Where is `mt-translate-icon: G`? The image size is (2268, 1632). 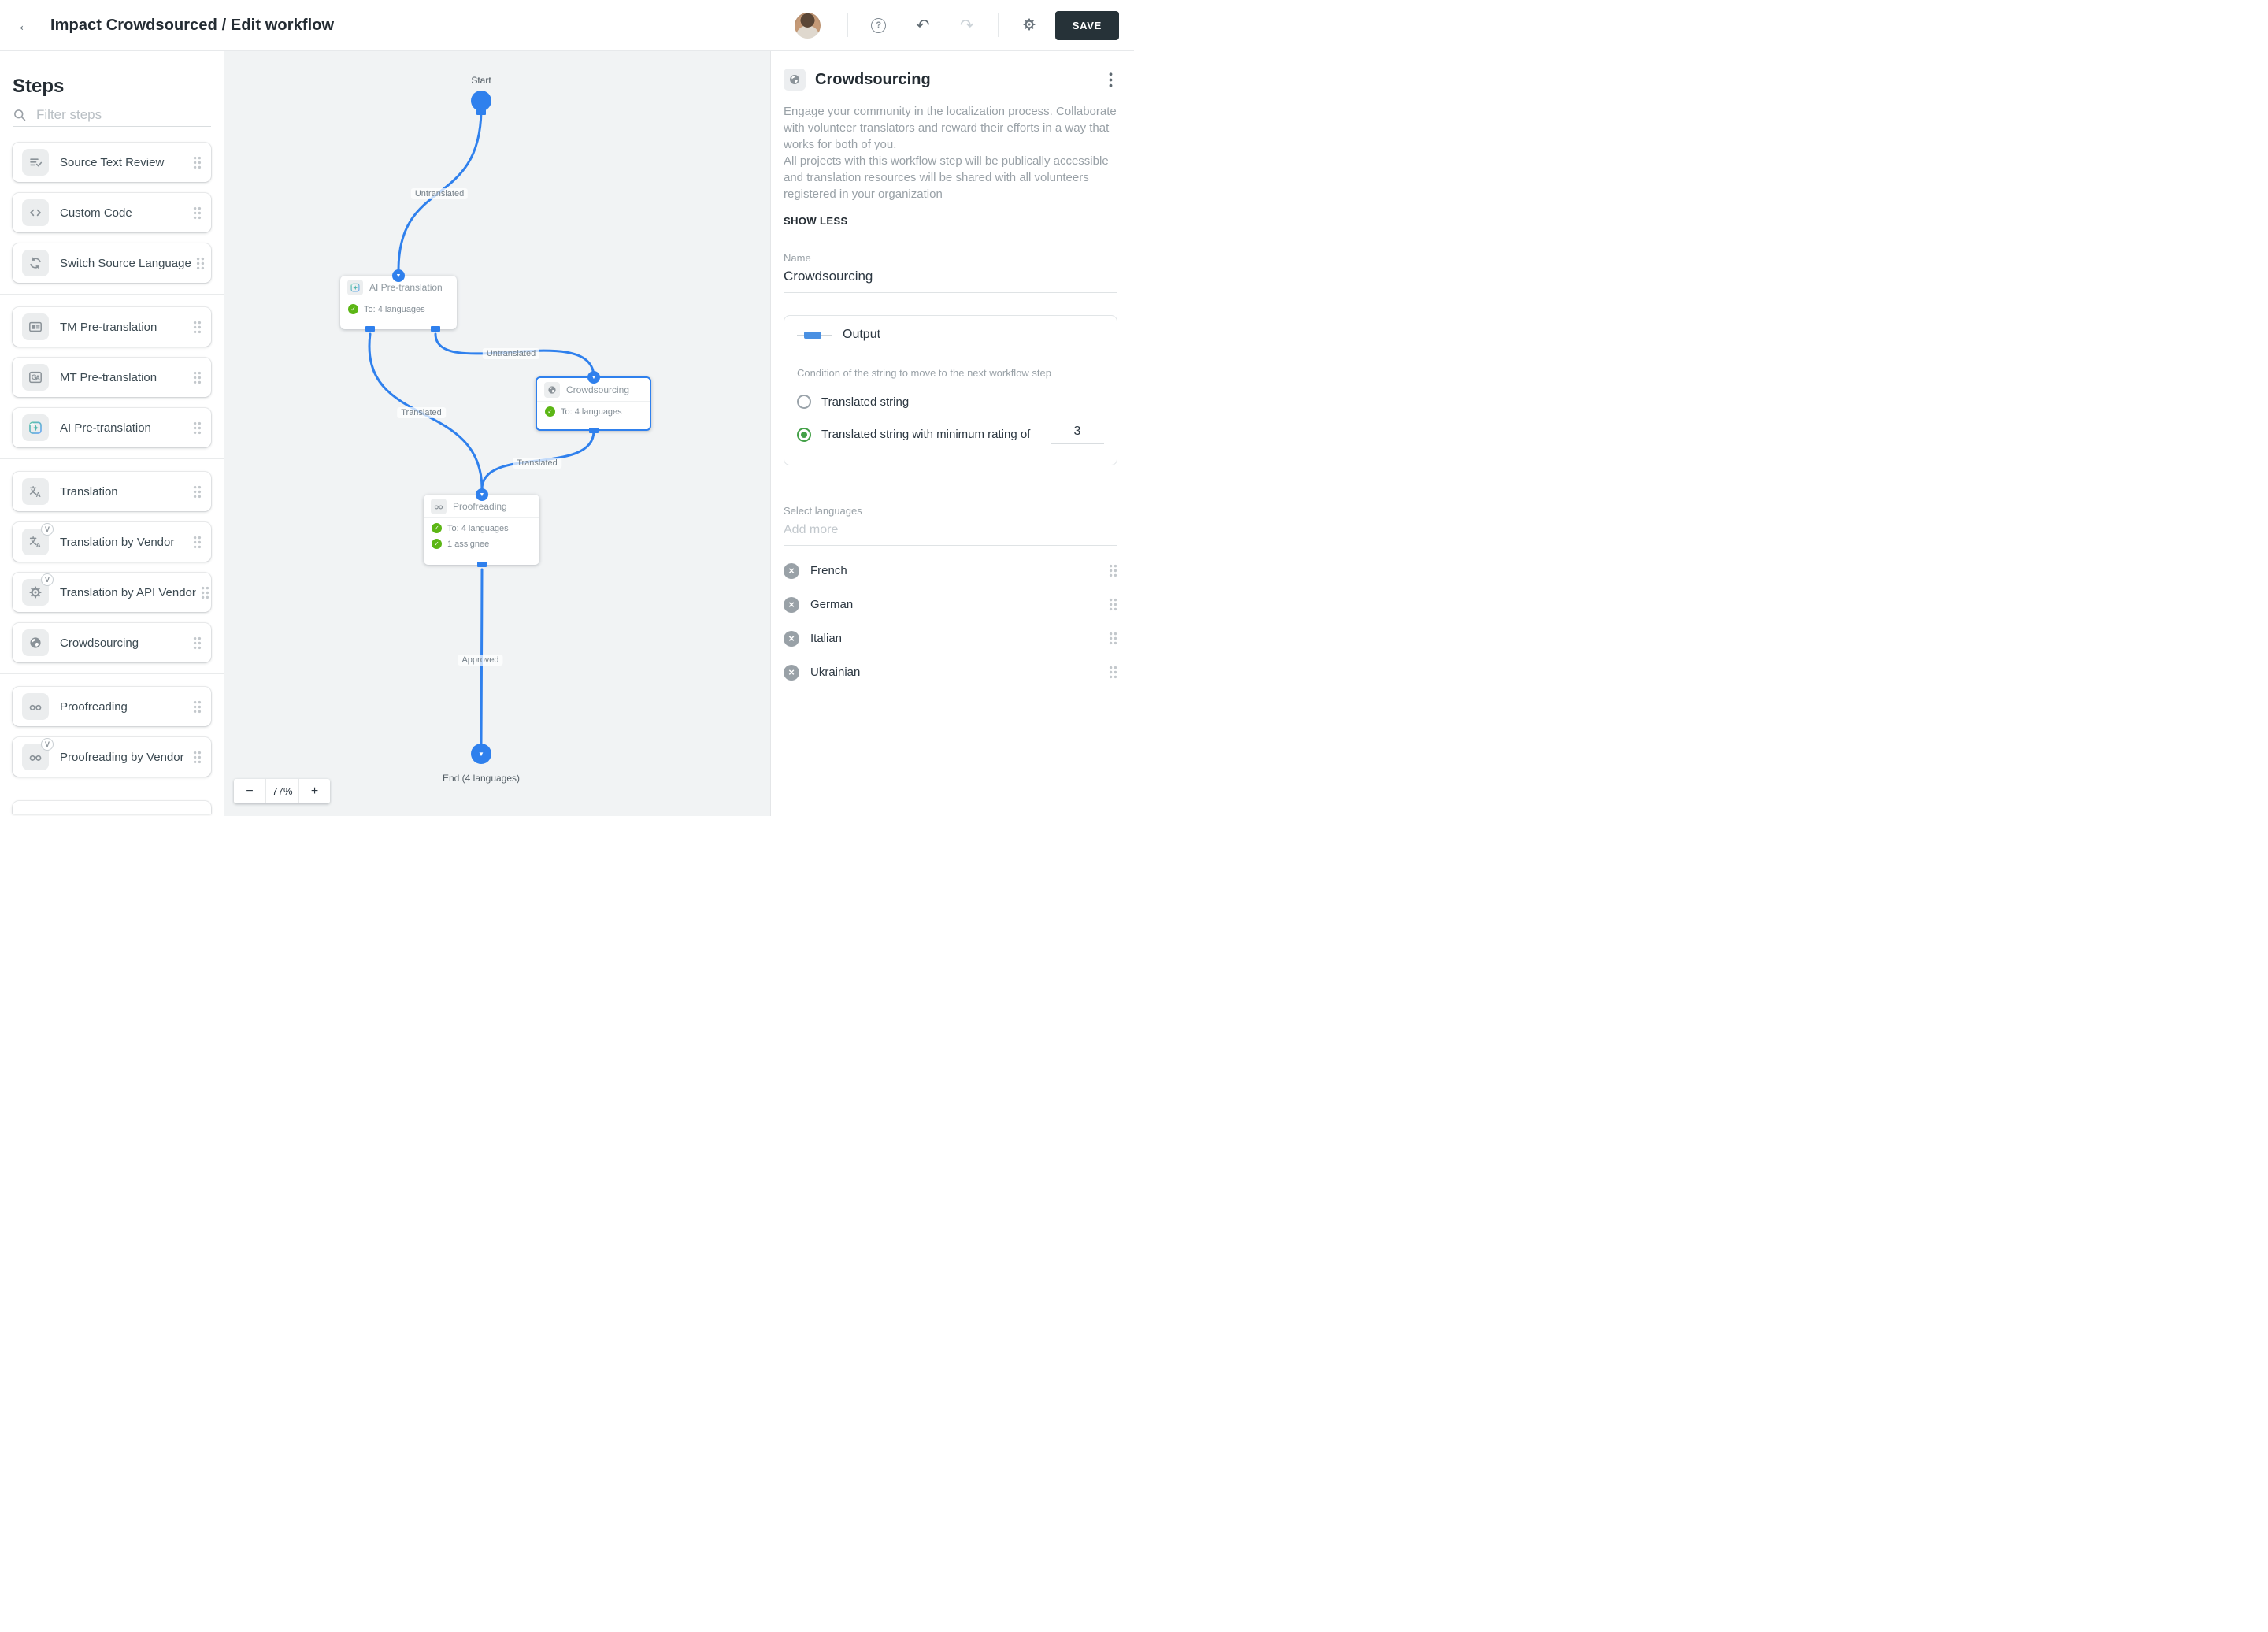 mt-translate-icon: G is located at coordinates (35, 377).